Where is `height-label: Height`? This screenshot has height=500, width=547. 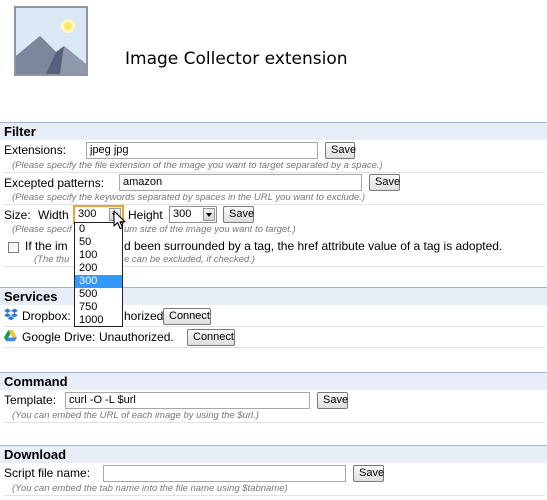
height-label: Height is located at coordinates (145, 215).